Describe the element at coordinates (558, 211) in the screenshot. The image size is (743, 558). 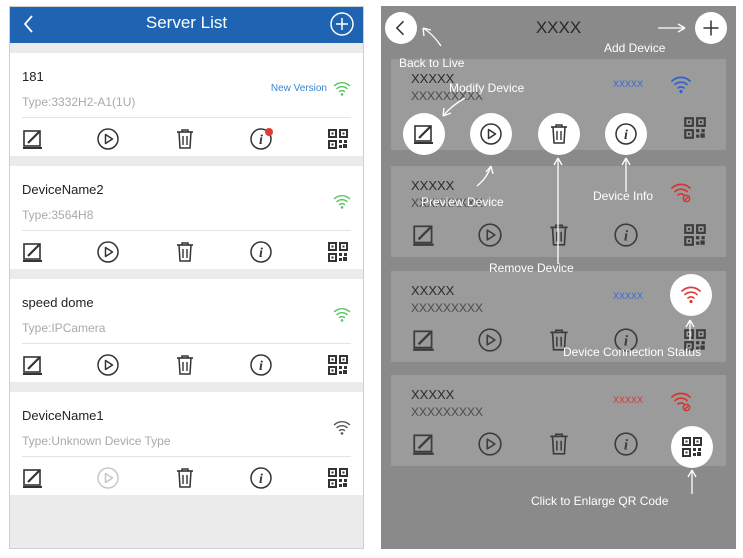
I see `device-row: XXXXX XXXXXXXXX` at that location.